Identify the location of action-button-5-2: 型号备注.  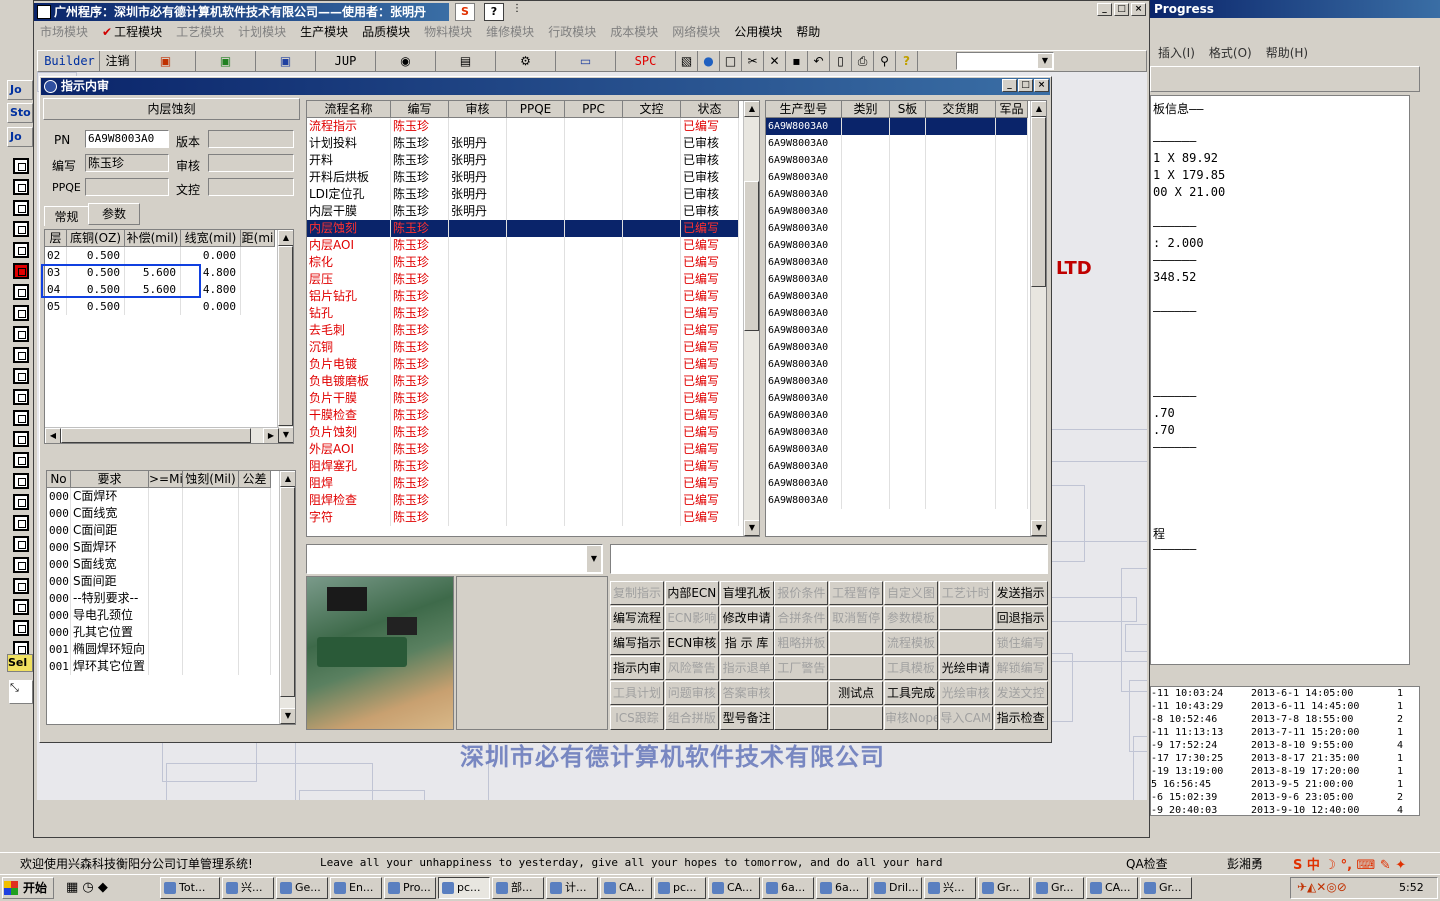
(746, 718).